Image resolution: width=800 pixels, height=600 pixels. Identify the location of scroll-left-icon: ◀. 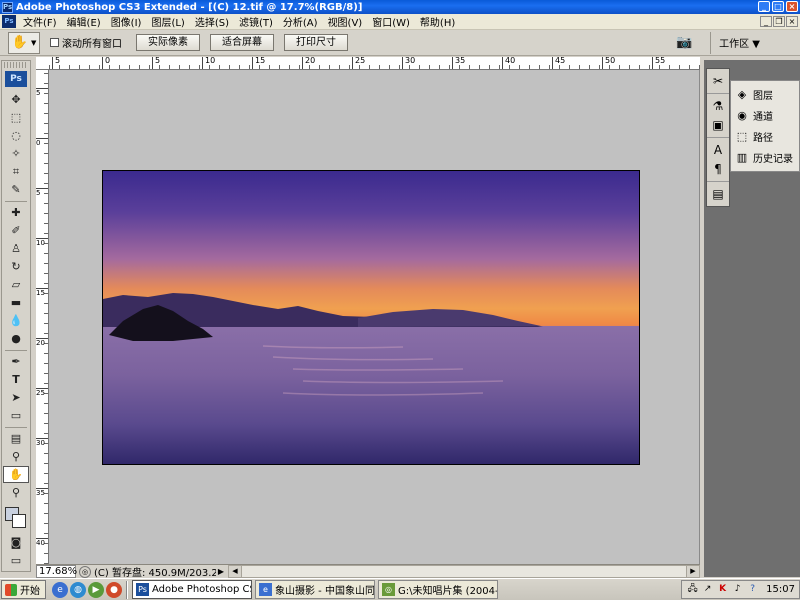
(235, 571).